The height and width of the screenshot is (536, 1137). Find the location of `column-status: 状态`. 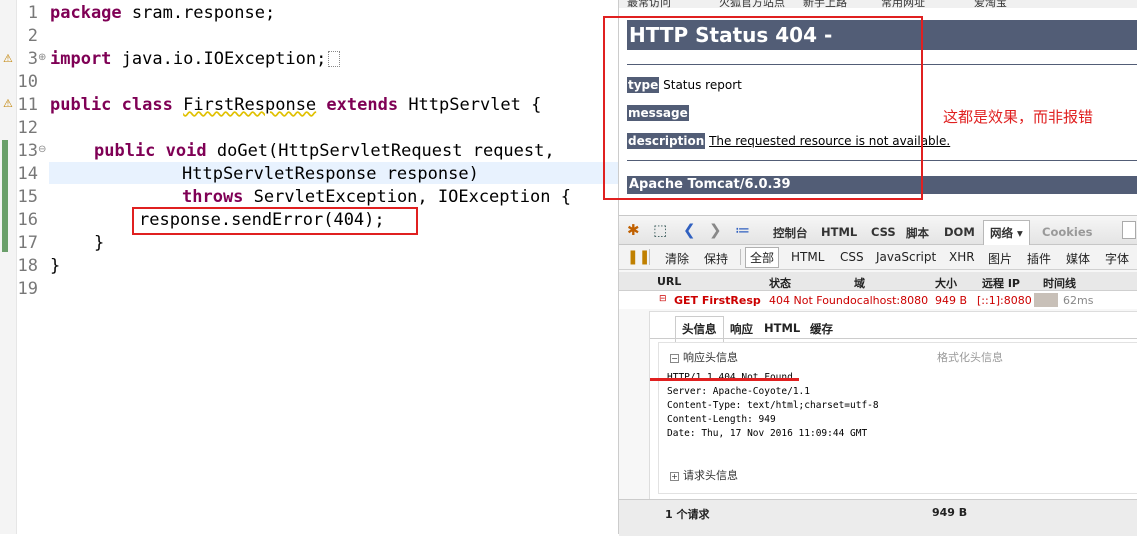

column-status: 状态 is located at coordinates (780, 283).